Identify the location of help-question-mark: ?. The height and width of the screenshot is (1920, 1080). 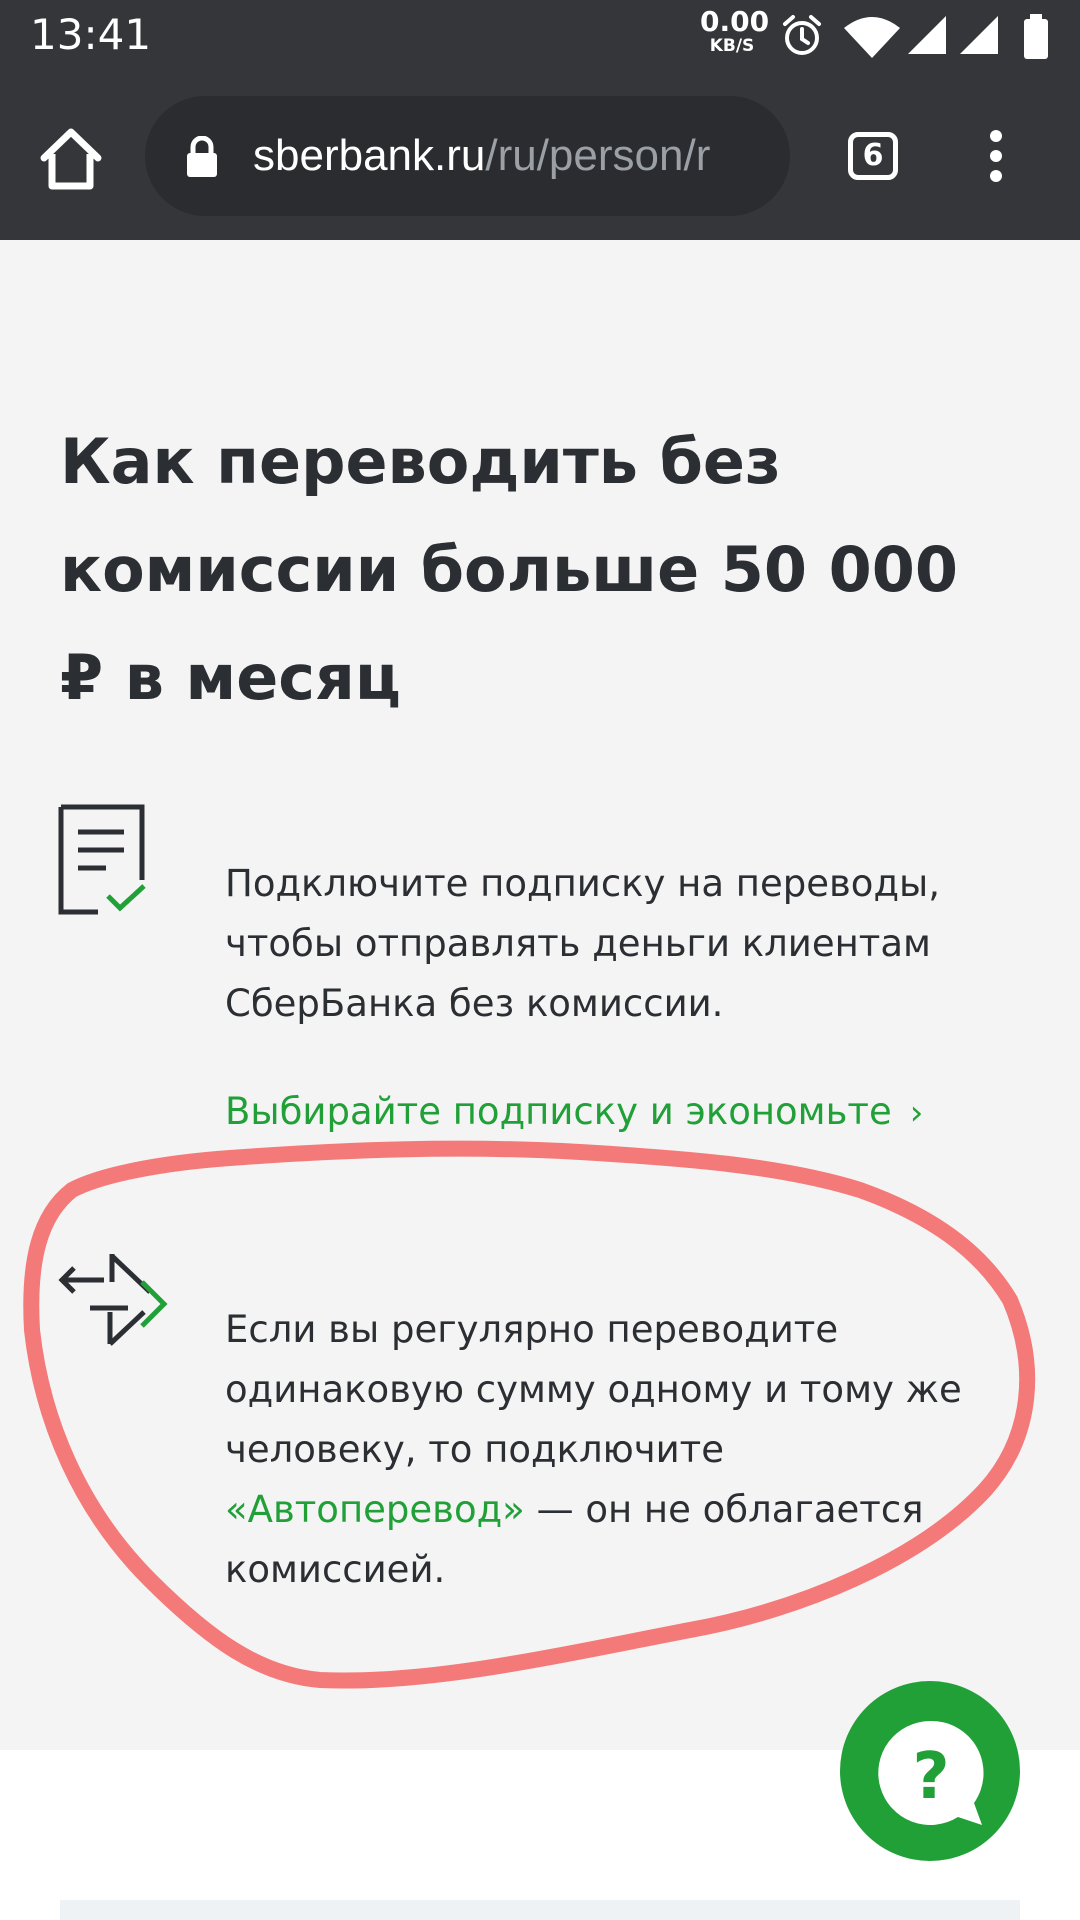
(930, 1777).